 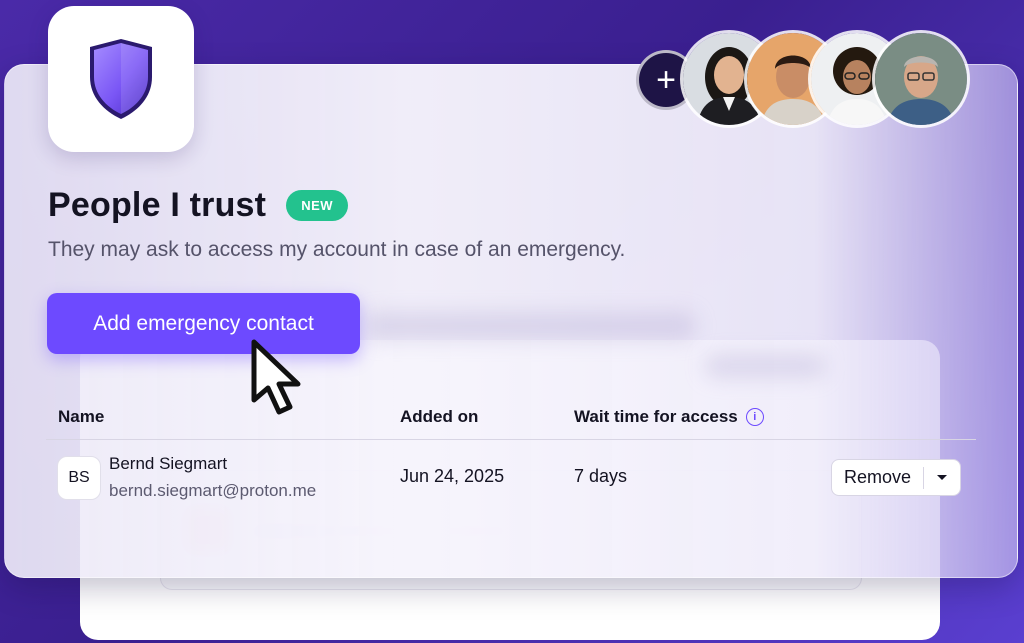 What do you see at coordinates (656, 416) in the screenshot?
I see `column-header-wait-time-label: Wait time for access` at bounding box center [656, 416].